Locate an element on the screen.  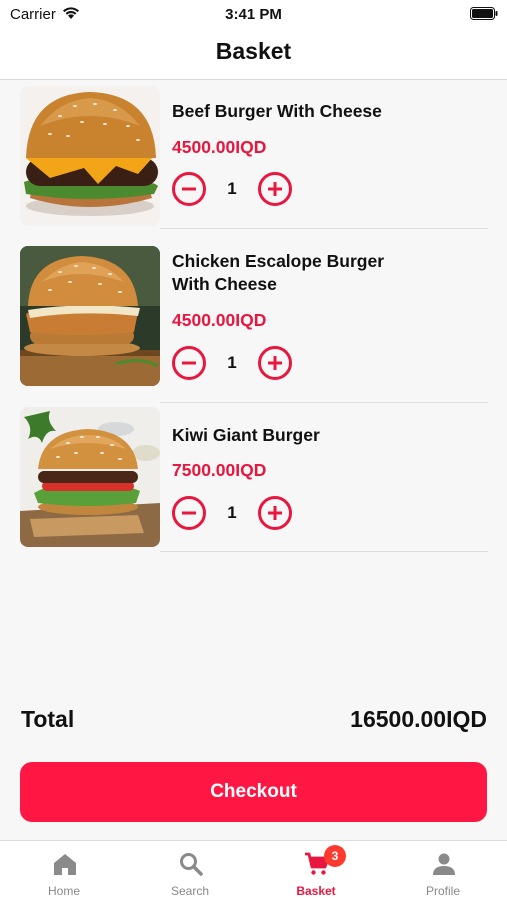
tab-bar: Home Search 3 Basket Profile is located at coordinates (253, 870).